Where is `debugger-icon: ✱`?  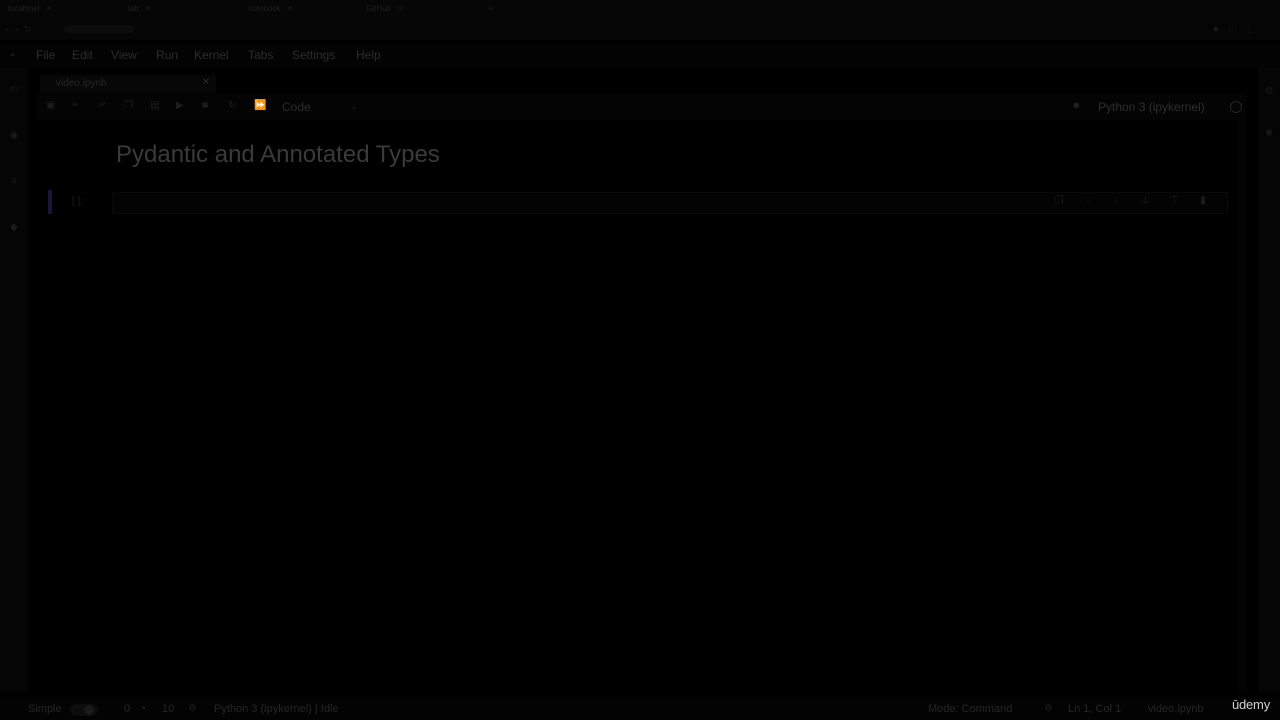 debugger-icon: ✱ is located at coordinates (1269, 135).